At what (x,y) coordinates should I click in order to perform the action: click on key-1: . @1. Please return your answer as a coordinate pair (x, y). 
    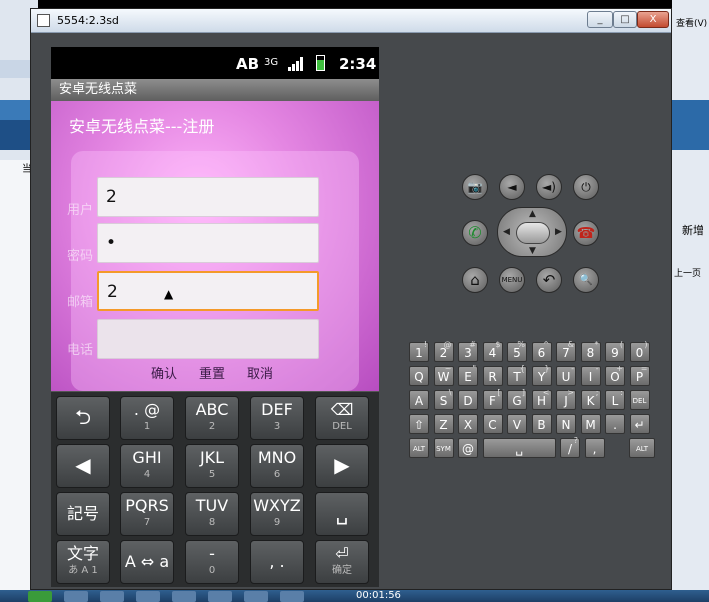
    Looking at the image, I should click on (147, 418).